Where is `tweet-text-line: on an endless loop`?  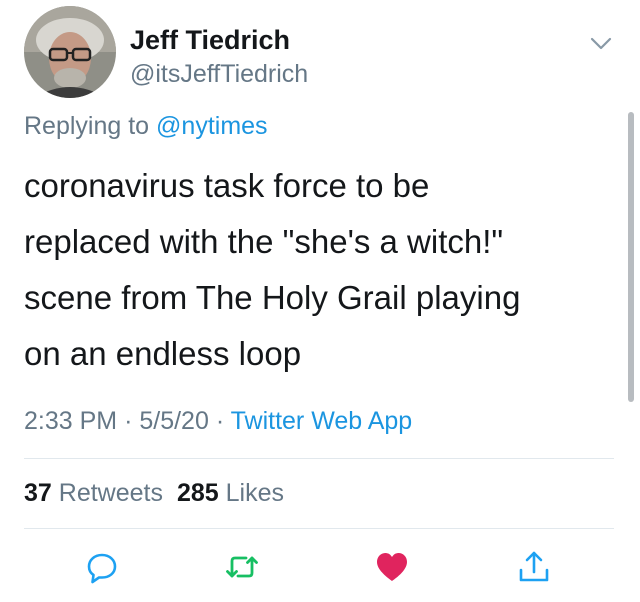 tweet-text-line: on an endless loop is located at coordinates (163, 353).